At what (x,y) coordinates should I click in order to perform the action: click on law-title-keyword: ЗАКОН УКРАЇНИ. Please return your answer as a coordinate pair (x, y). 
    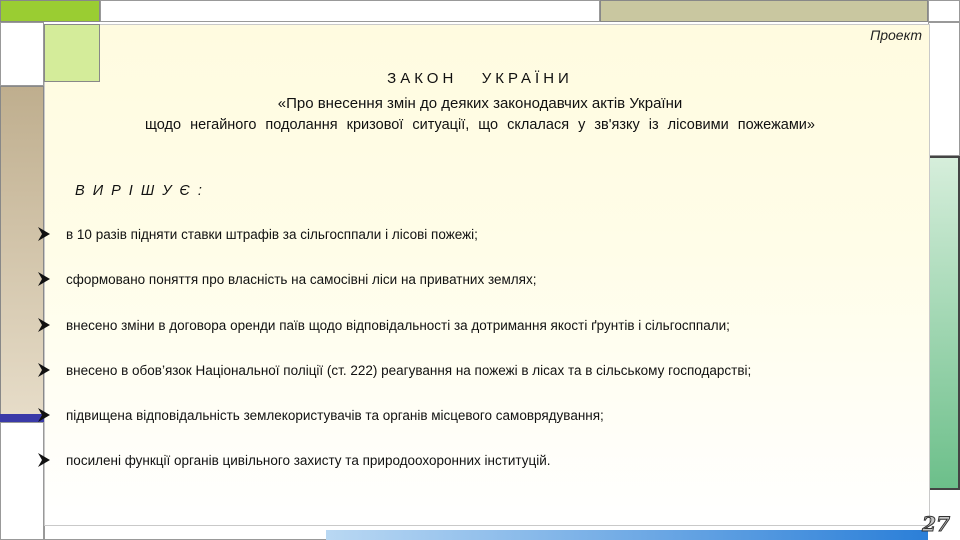
    Looking at the image, I should click on (480, 78).